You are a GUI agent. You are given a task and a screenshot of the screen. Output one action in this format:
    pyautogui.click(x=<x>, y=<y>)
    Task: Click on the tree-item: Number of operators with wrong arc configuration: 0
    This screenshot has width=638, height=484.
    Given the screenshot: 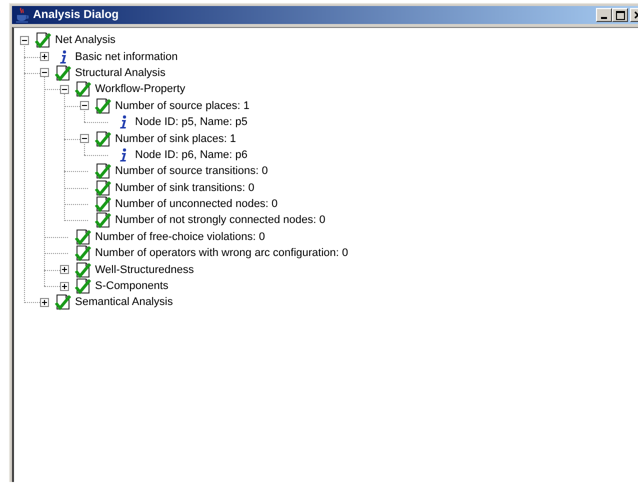 What is the action you would take?
    pyautogui.click(x=220, y=253)
    